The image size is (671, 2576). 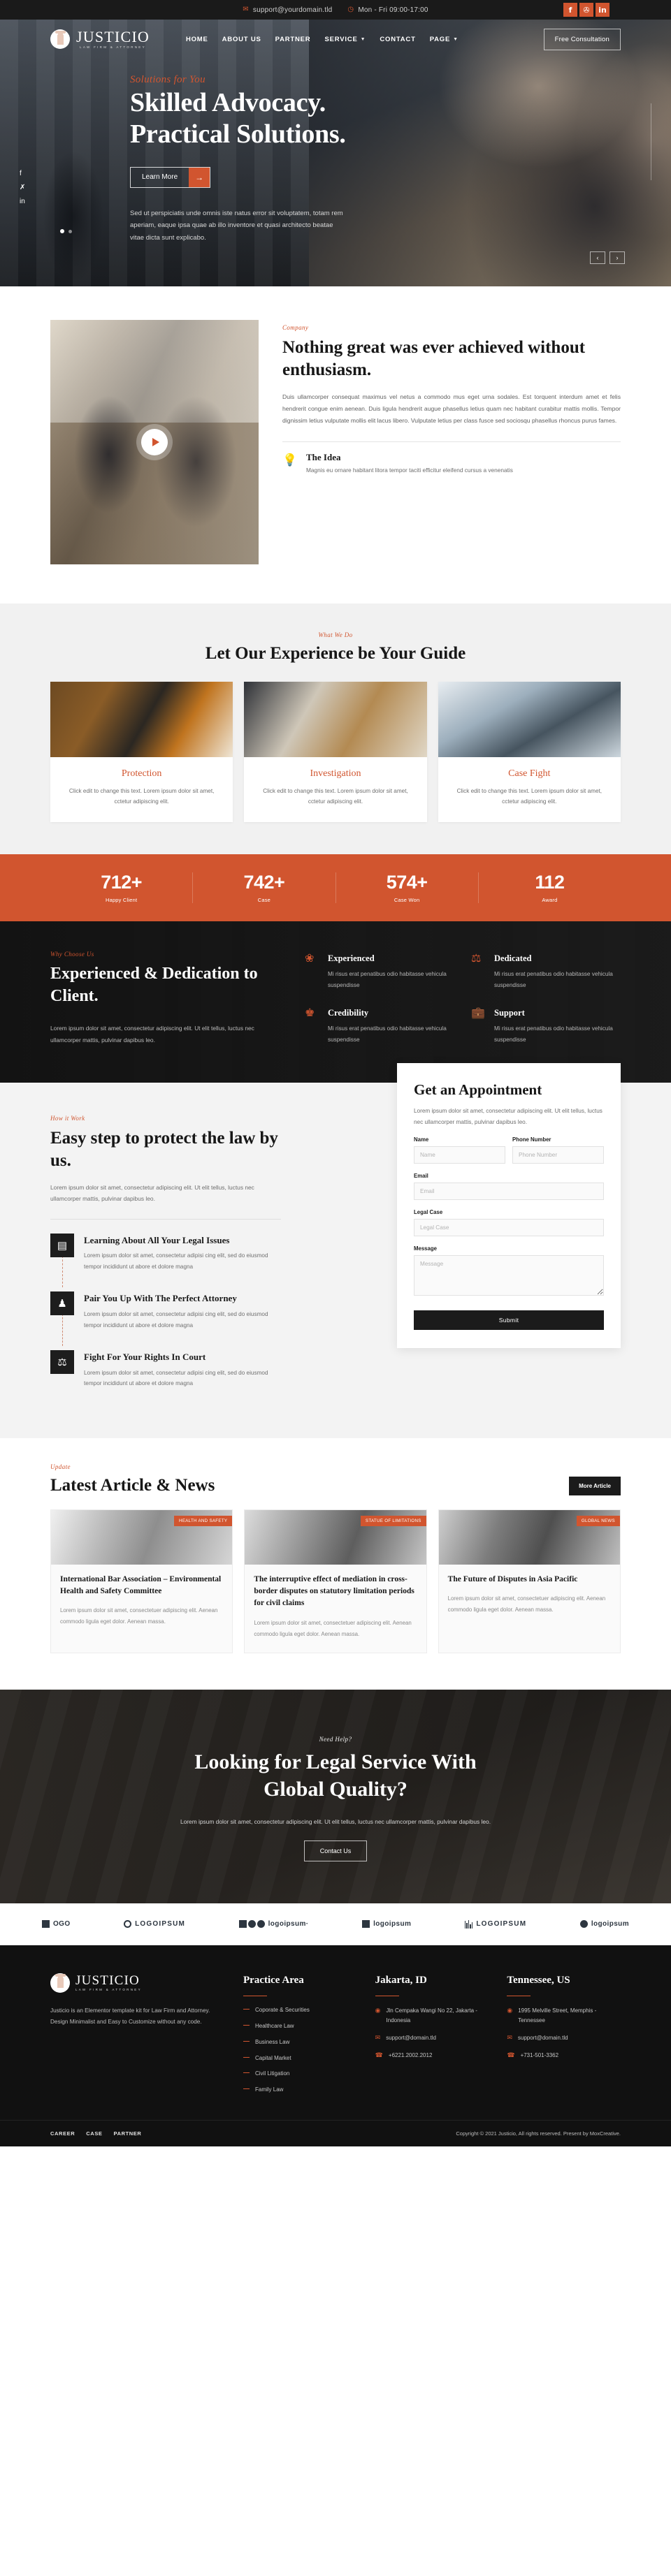 I want to click on more-article-button: More Article, so click(x=595, y=1486).